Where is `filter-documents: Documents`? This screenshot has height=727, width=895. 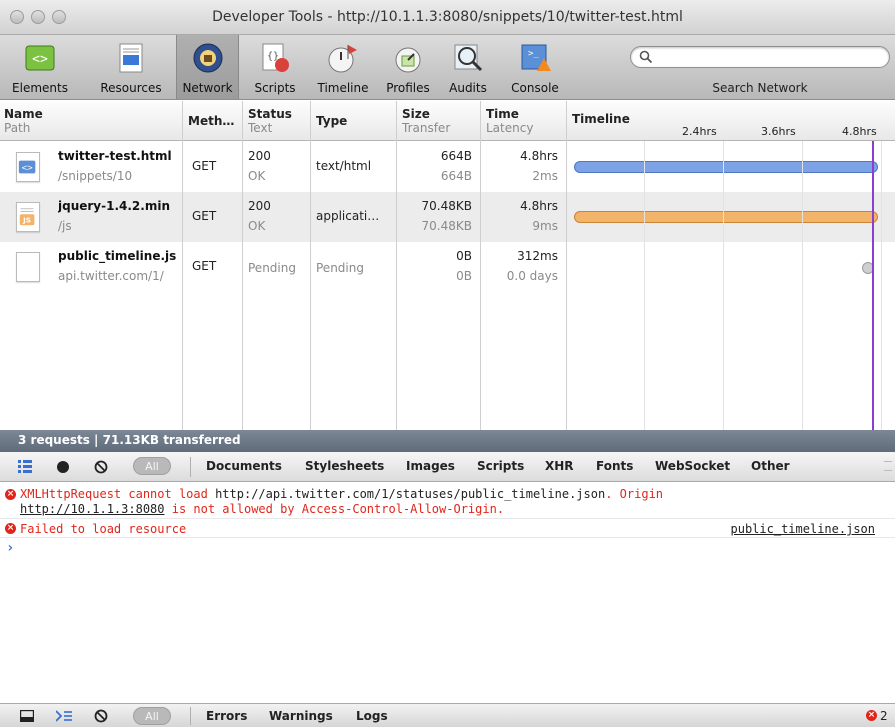 filter-documents: Documents is located at coordinates (244, 466).